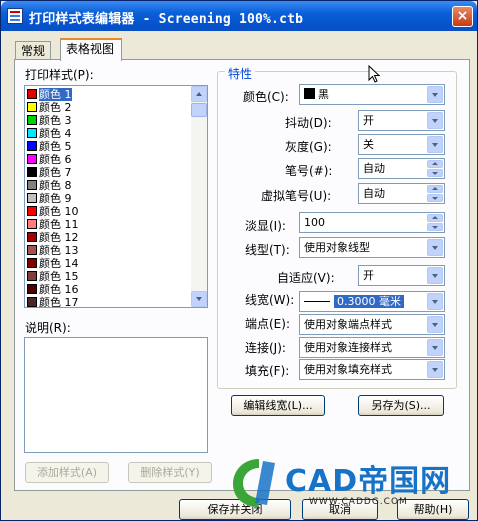  What do you see at coordinates (166, 19) in the screenshot?
I see `window-title: 打印样式表编辑器 - Screening 100%.ctb` at bounding box center [166, 19].